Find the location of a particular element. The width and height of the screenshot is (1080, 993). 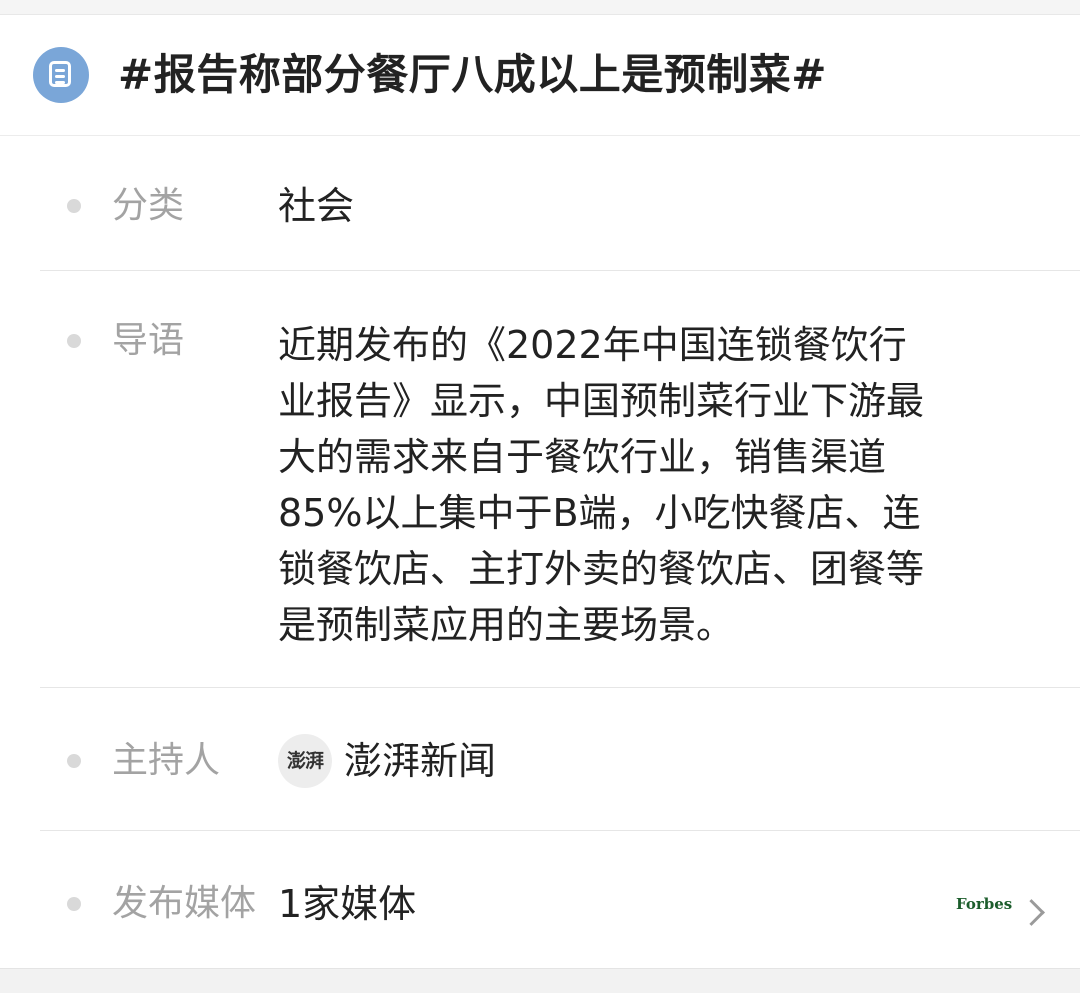

lead-label: 导语 is located at coordinates (148, 340).